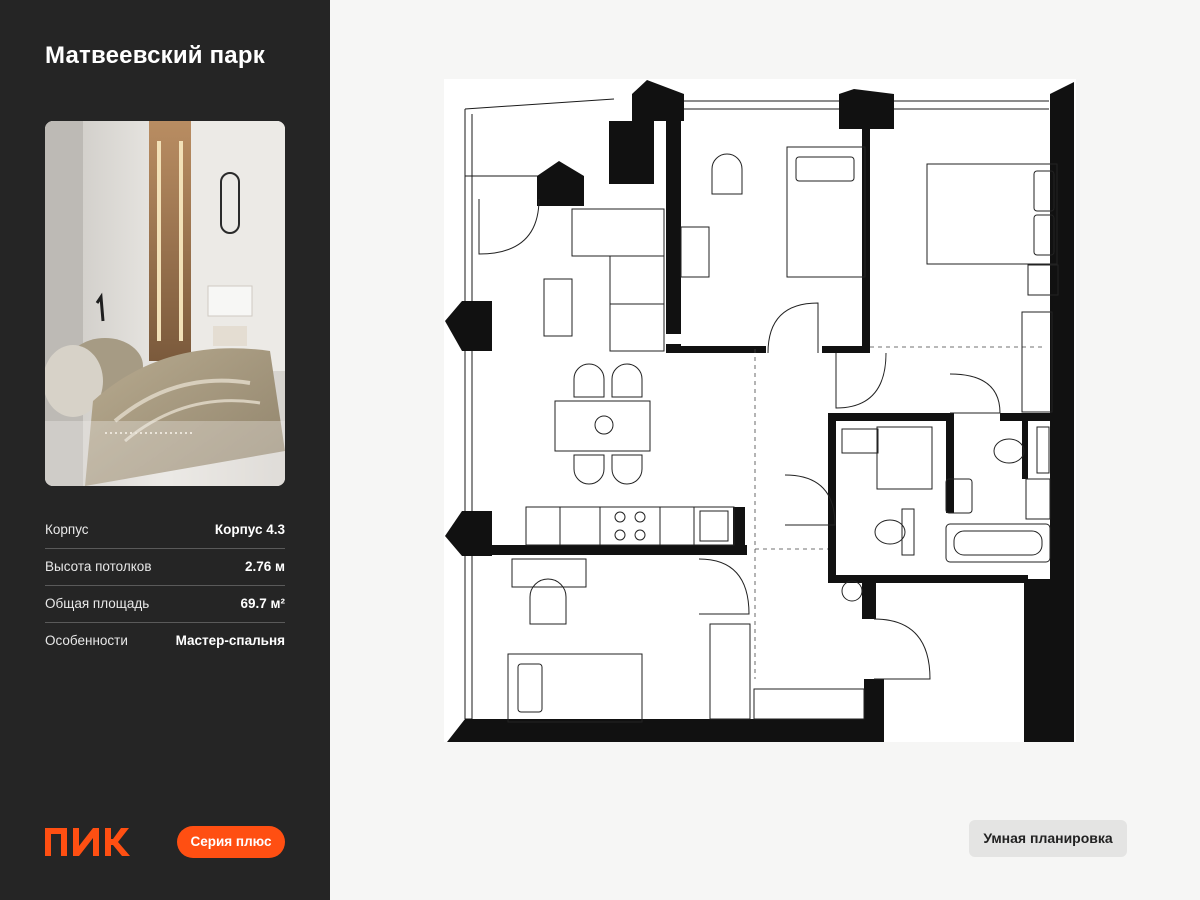  I want to click on project-title: Матвеевский парк, so click(155, 55).